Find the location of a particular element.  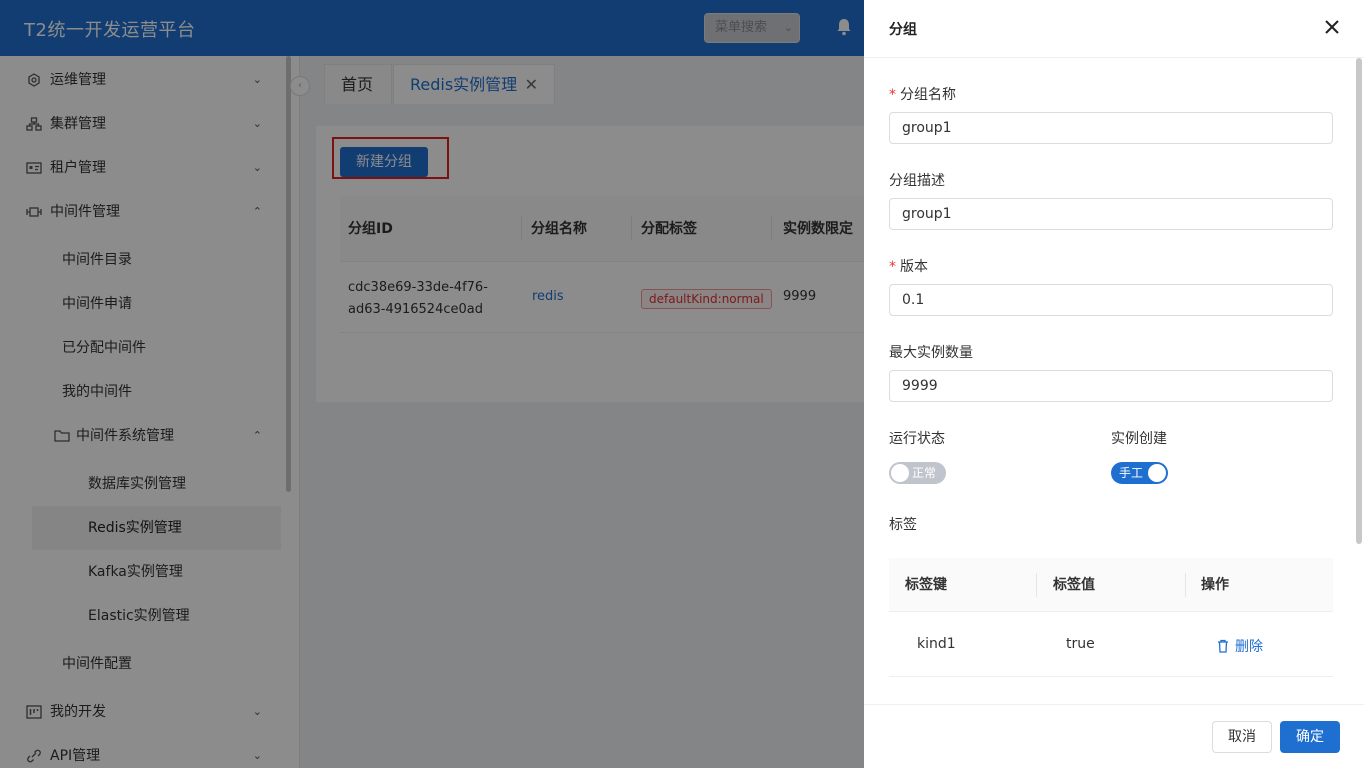

delete-label: 删除 is located at coordinates (1249, 647).